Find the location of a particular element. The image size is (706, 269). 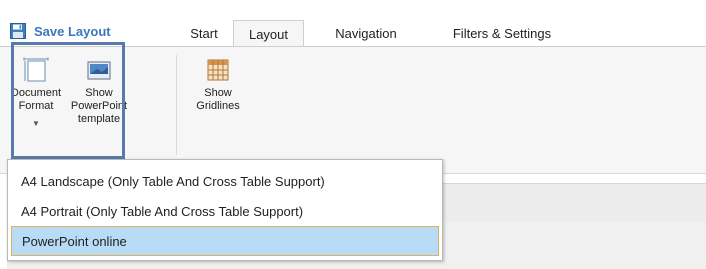

ribbon-divider is located at coordinates (176, 105).